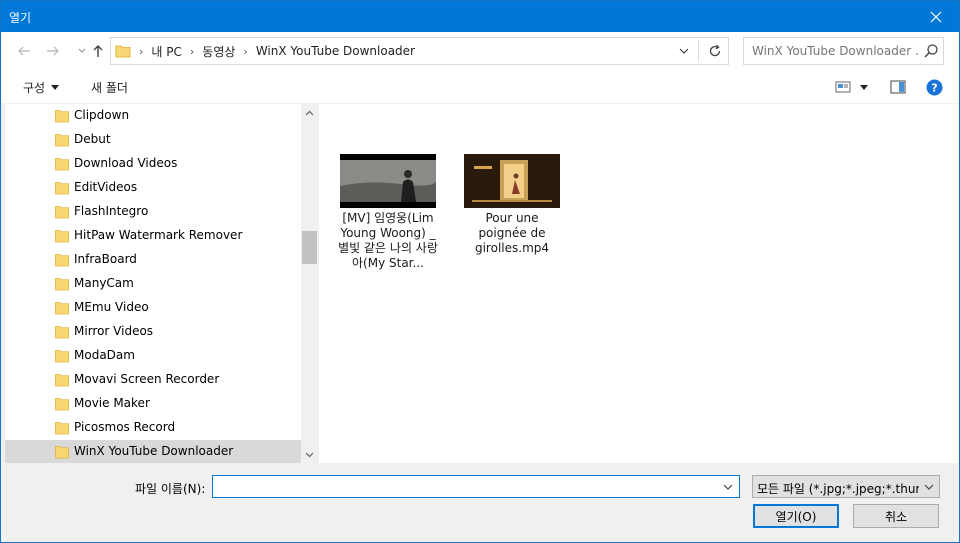 The height and width of the screenshot is (543, 960). I want to click on tree-item-label: Debut, so click(92, 139).